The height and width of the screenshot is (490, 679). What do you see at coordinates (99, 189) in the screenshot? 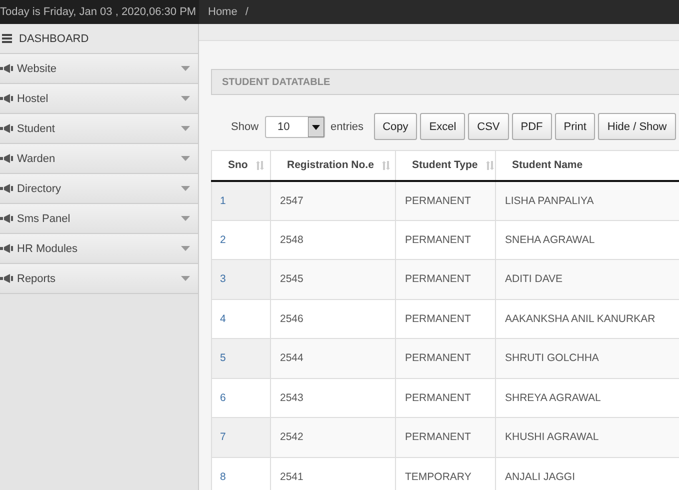
I see `sidebar-item: Directory` at bounding box center [99, 189].